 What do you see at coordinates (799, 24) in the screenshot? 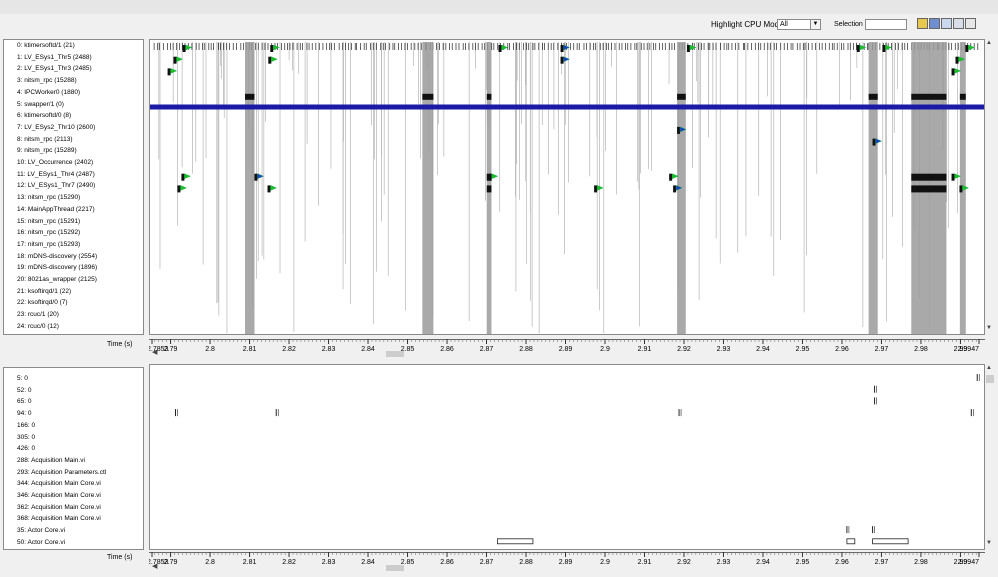
I see `highlight-cpu-mode-select: All ▼` at bounding box center [799, 24].